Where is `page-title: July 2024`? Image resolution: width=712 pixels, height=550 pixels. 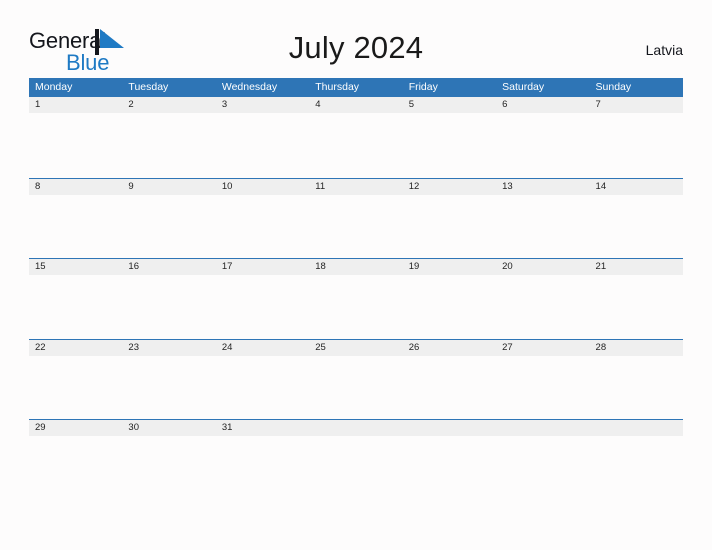
page-title: July 2024 is located at coordinates (356, 47).